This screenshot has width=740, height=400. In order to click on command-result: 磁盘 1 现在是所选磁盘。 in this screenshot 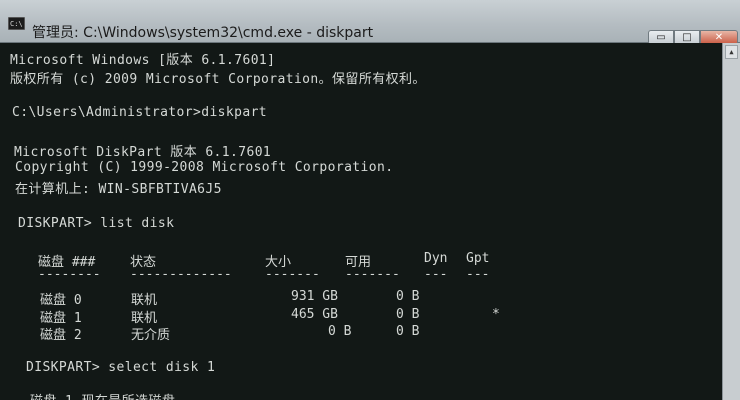, I will do `click(109, 395)`.